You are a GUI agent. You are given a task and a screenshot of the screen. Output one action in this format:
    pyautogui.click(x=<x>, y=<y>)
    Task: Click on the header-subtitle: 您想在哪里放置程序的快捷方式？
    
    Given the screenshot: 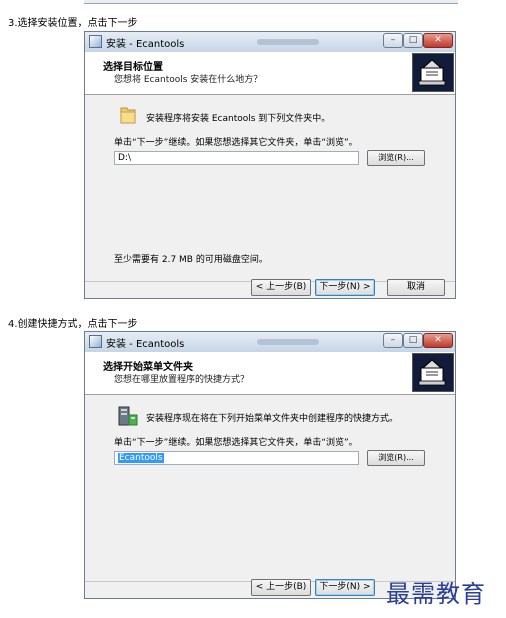 What is the action you would take?
    pyautogui.click(x=182, y=380)
    